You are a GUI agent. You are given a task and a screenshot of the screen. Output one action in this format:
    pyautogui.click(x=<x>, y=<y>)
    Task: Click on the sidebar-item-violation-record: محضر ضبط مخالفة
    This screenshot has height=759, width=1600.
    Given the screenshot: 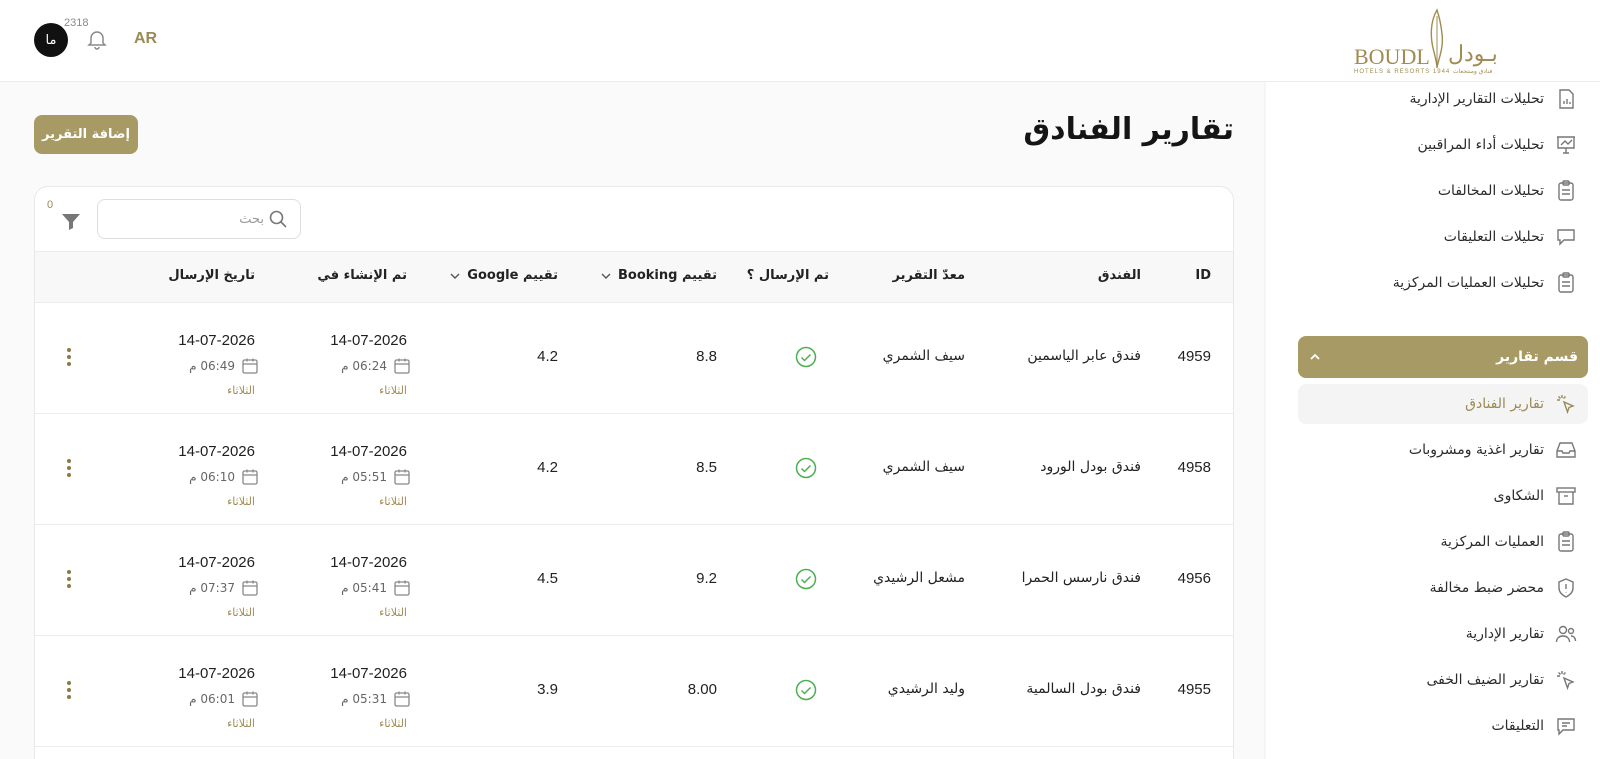 What is the action you would take?
    pyautogui.click(x=1443, y=588)
    